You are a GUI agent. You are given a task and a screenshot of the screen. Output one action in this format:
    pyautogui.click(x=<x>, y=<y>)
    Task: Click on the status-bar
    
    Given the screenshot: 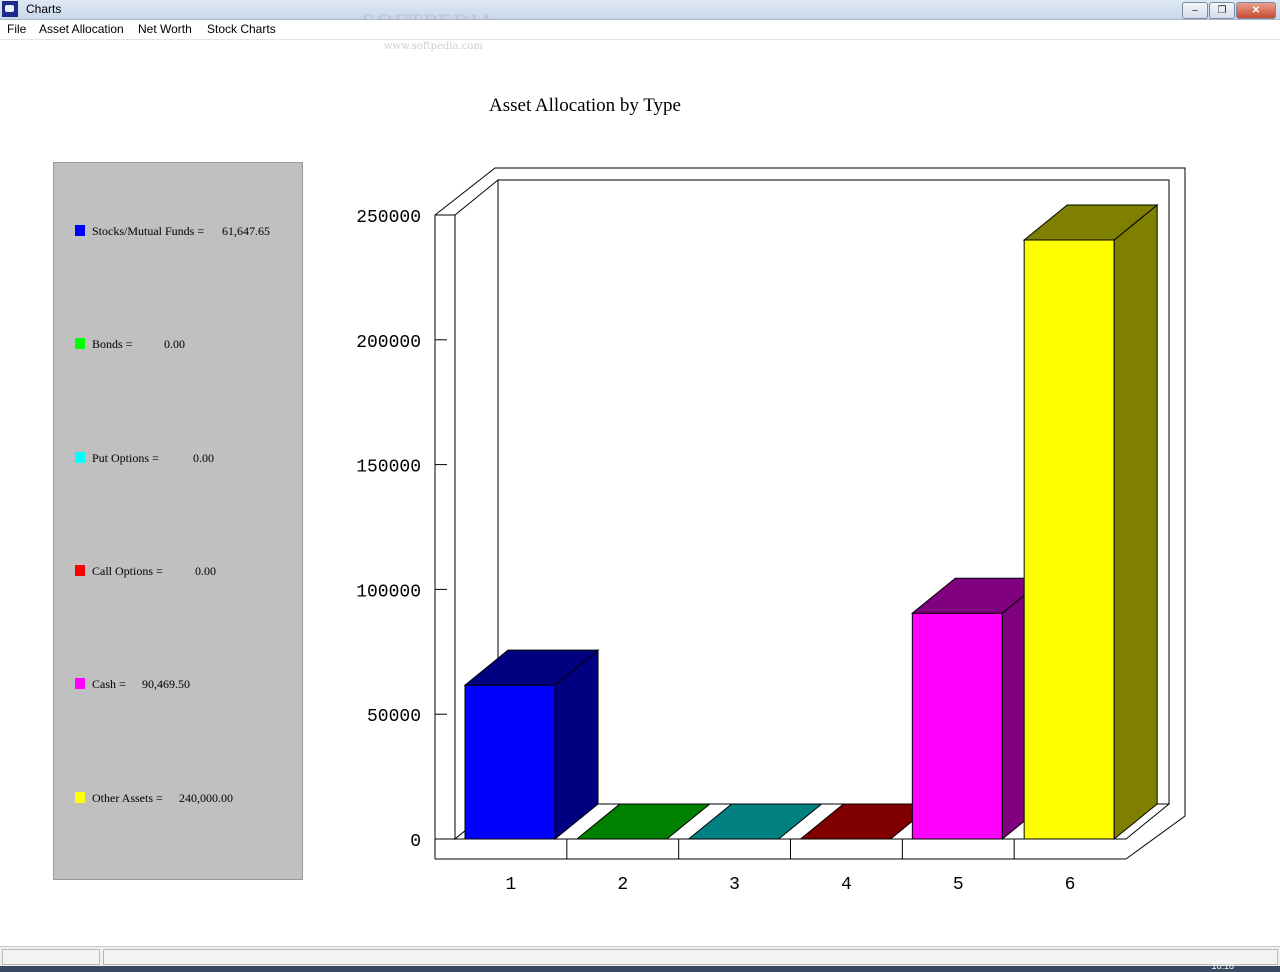 What is the action you would take?
    pyautogui.click(x=640, y=956)
    